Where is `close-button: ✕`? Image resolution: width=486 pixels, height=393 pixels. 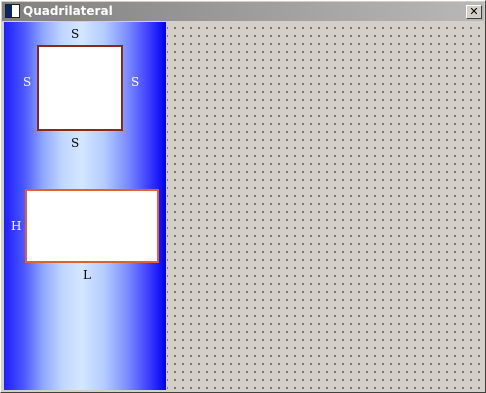 close-button: ✕ is located at coordinates (474, 12).